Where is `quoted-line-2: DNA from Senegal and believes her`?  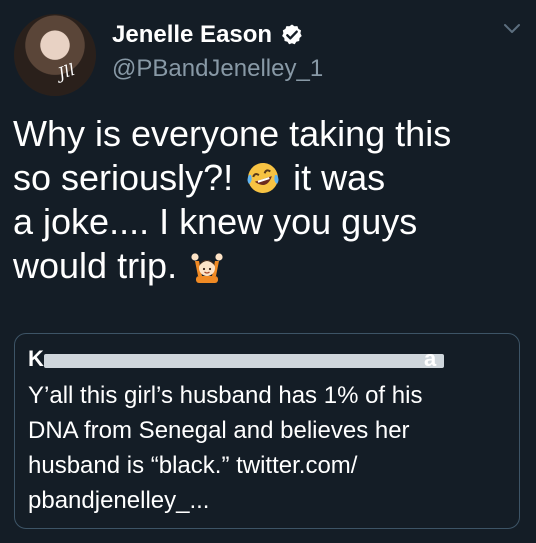 quoted-line-2: DNA from Senegal and believes her is located at coordinates (219, 430).